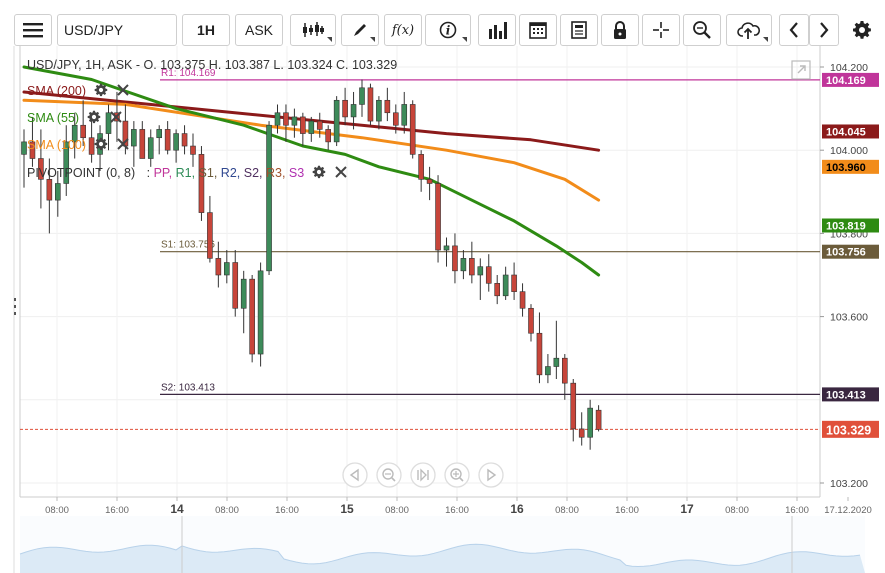 The width and height of the screenshot is (885, 573). Describe the element at coordinates (230, 172) in the screenshot. I see `pivot-r2: R2,` at that location.